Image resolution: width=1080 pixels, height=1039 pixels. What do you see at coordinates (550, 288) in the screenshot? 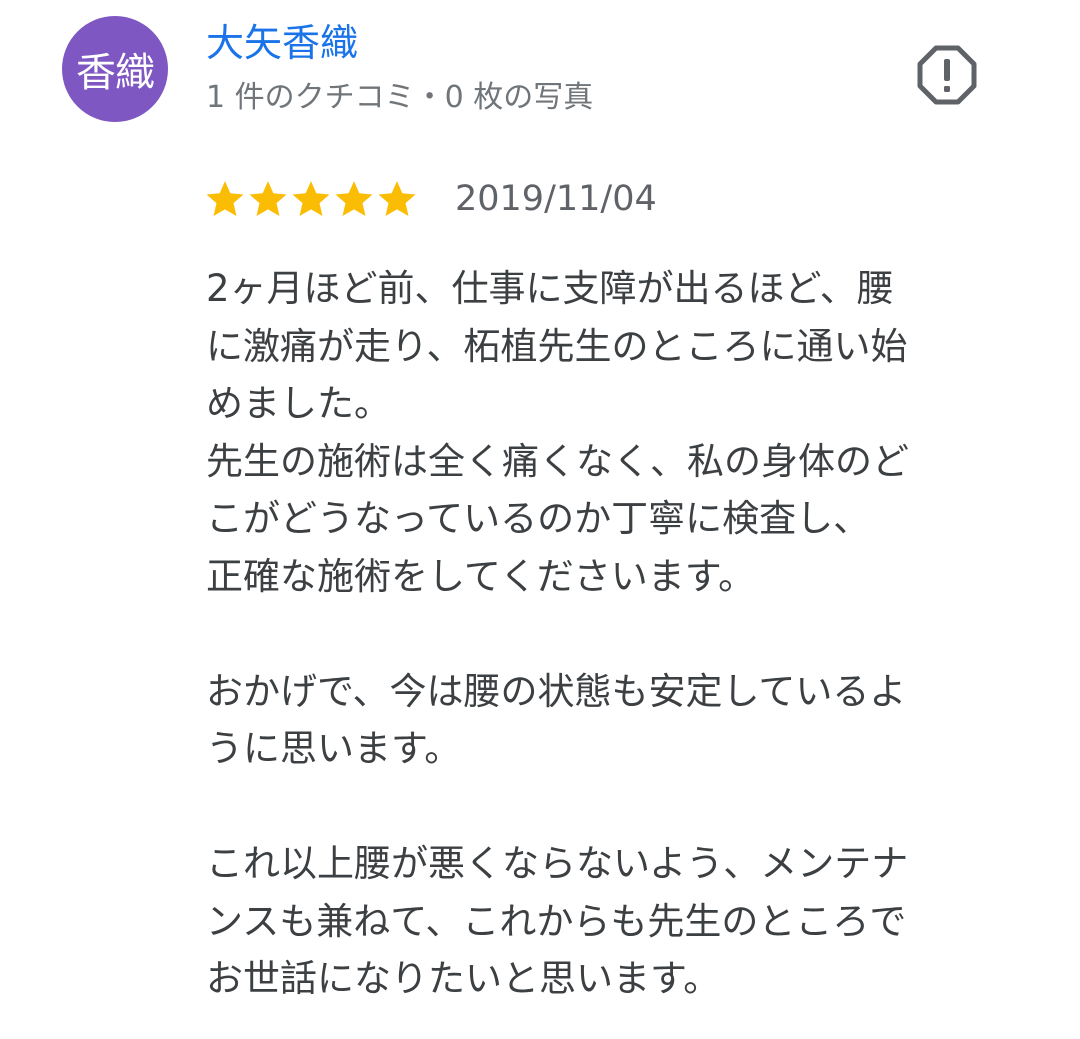
I see `review-line: 2ヶ月ほど前、仕事に支障が出るほど、腰` at bounding box center [550, 288].